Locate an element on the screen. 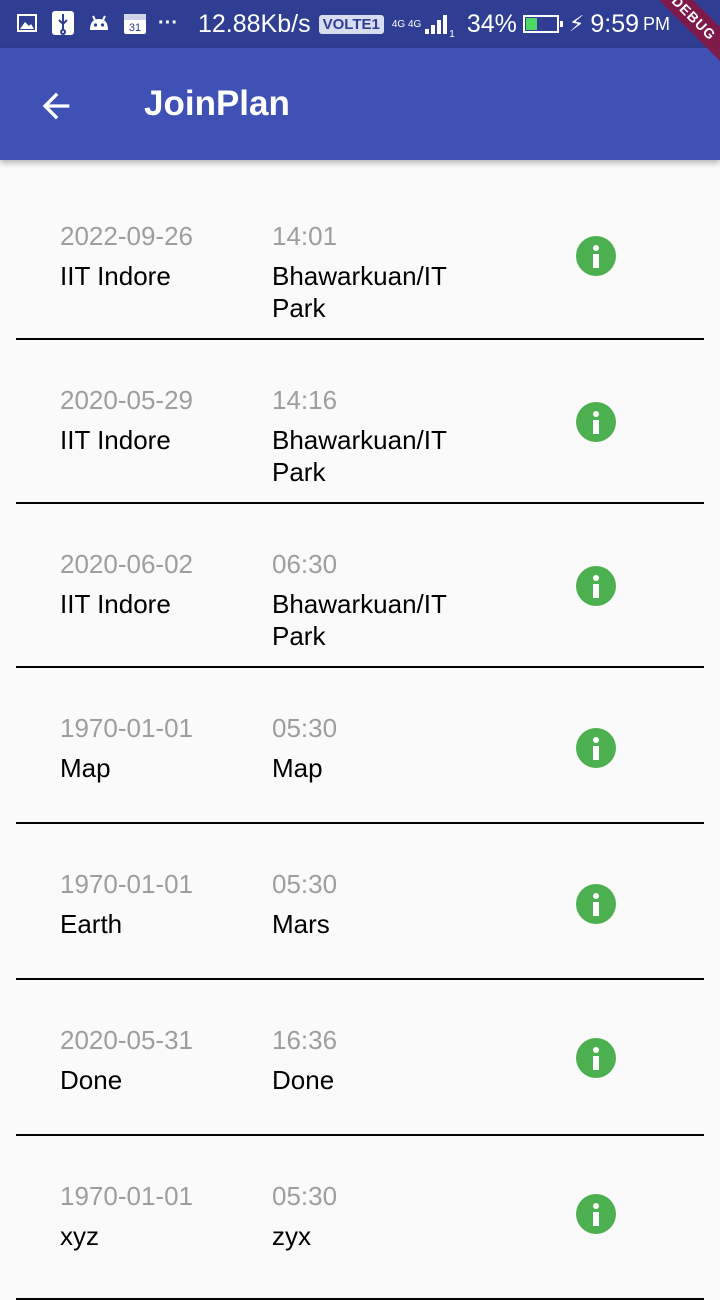  svg-text: 31 is located at coordinates (135, 28).